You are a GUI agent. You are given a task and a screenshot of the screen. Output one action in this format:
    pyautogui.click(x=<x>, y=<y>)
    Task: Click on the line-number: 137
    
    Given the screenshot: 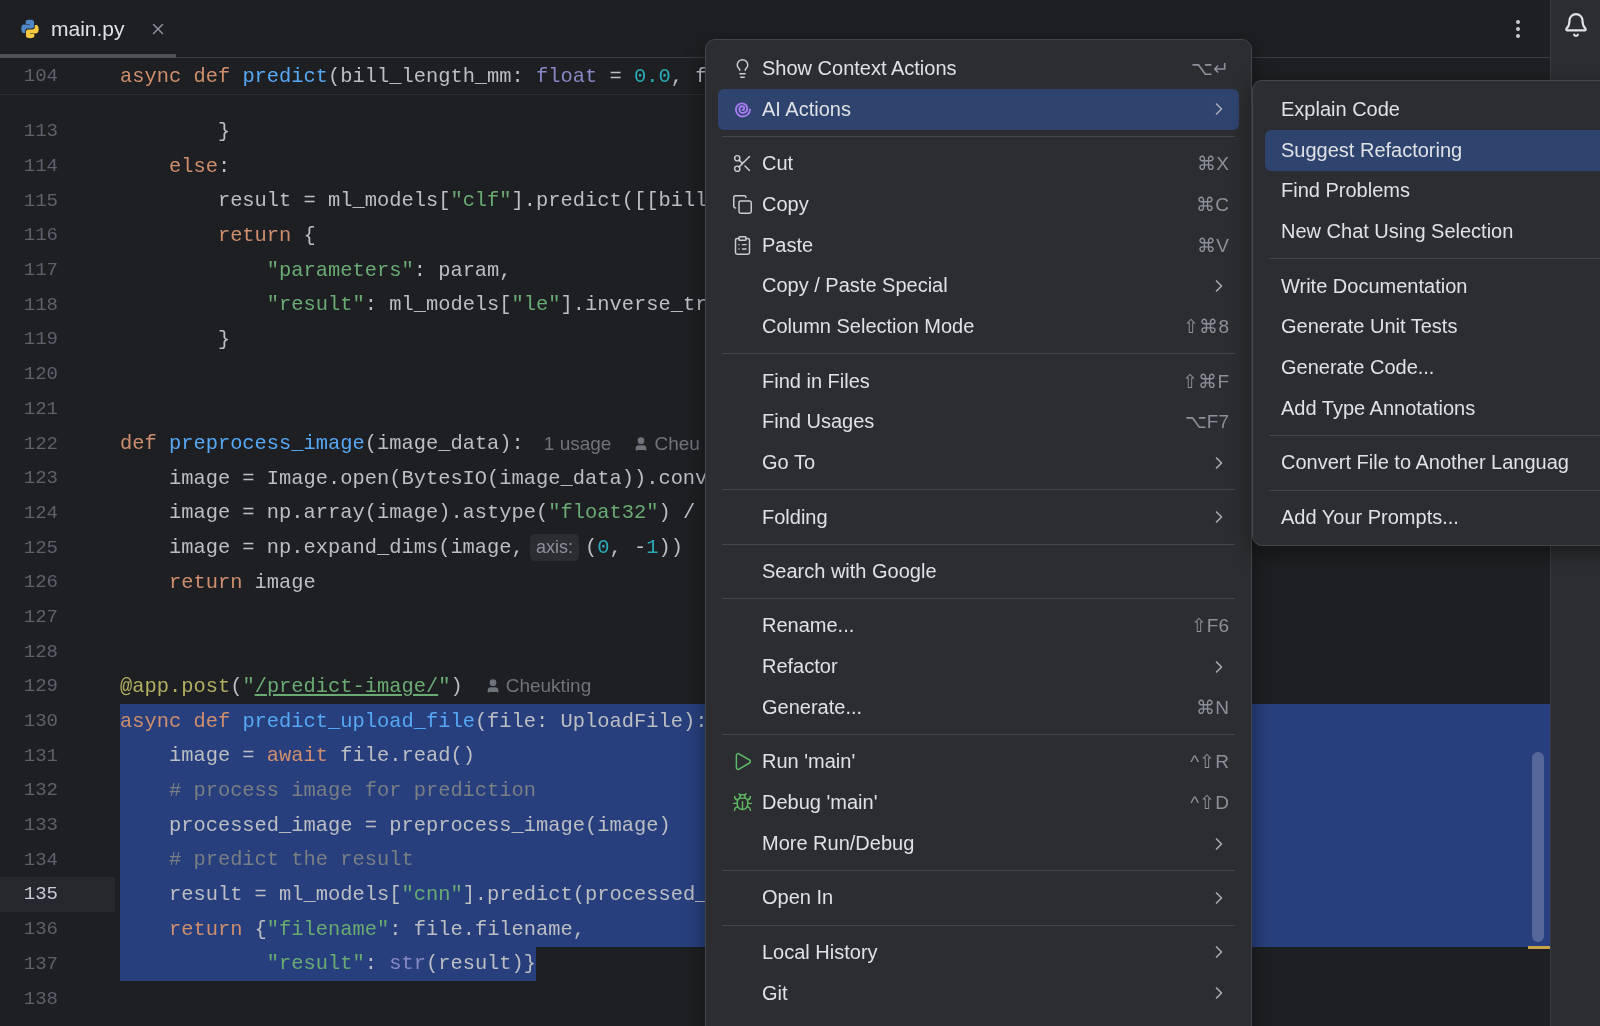 What is the action you would take?
    pyautogui.click(x=40, y=964)
    